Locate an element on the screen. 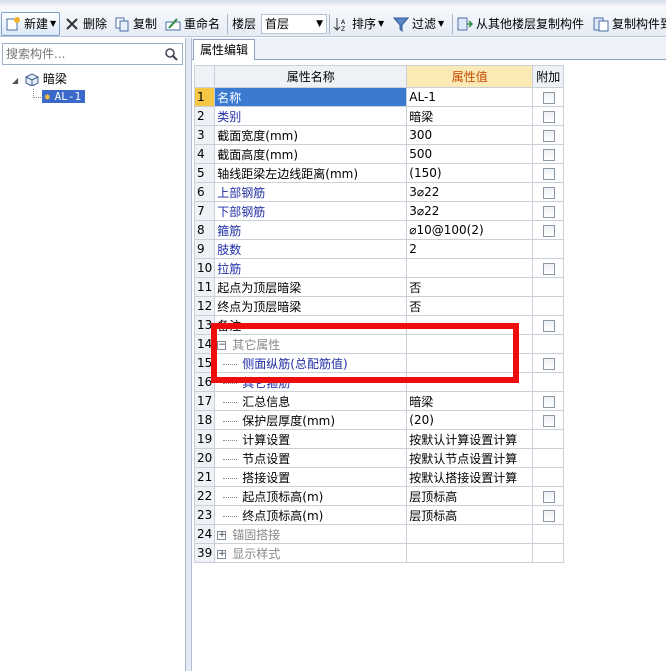  chevron-down-icon: ▼ is located at coordinates (319, 24).